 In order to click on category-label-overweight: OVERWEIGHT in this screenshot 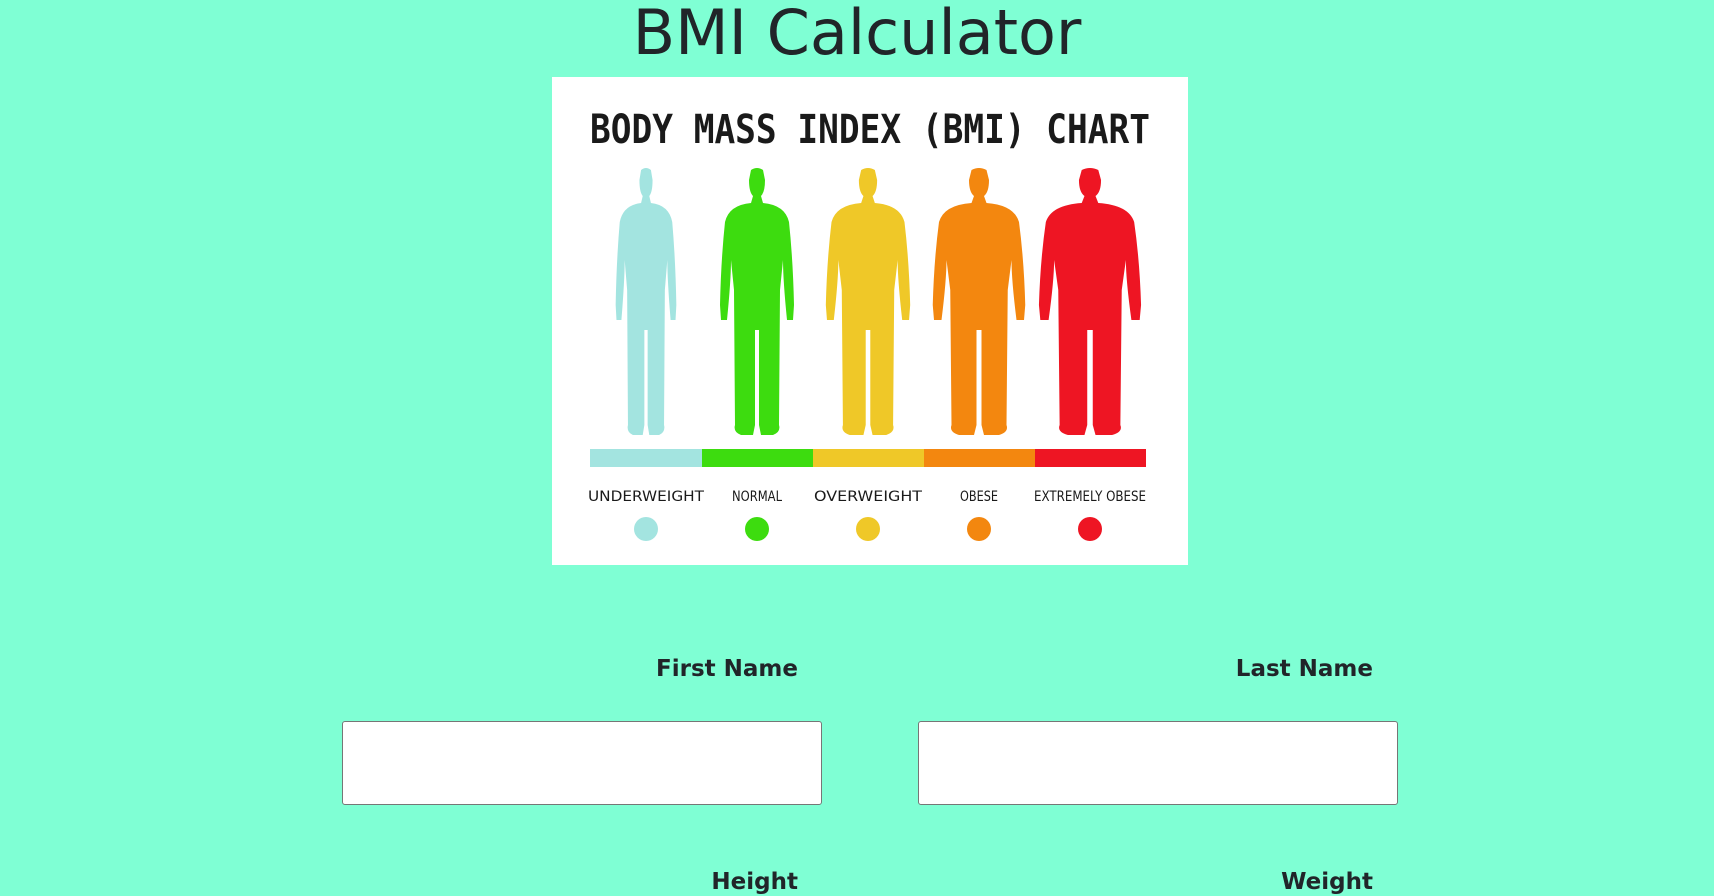, I will do `click(868, 497)`.